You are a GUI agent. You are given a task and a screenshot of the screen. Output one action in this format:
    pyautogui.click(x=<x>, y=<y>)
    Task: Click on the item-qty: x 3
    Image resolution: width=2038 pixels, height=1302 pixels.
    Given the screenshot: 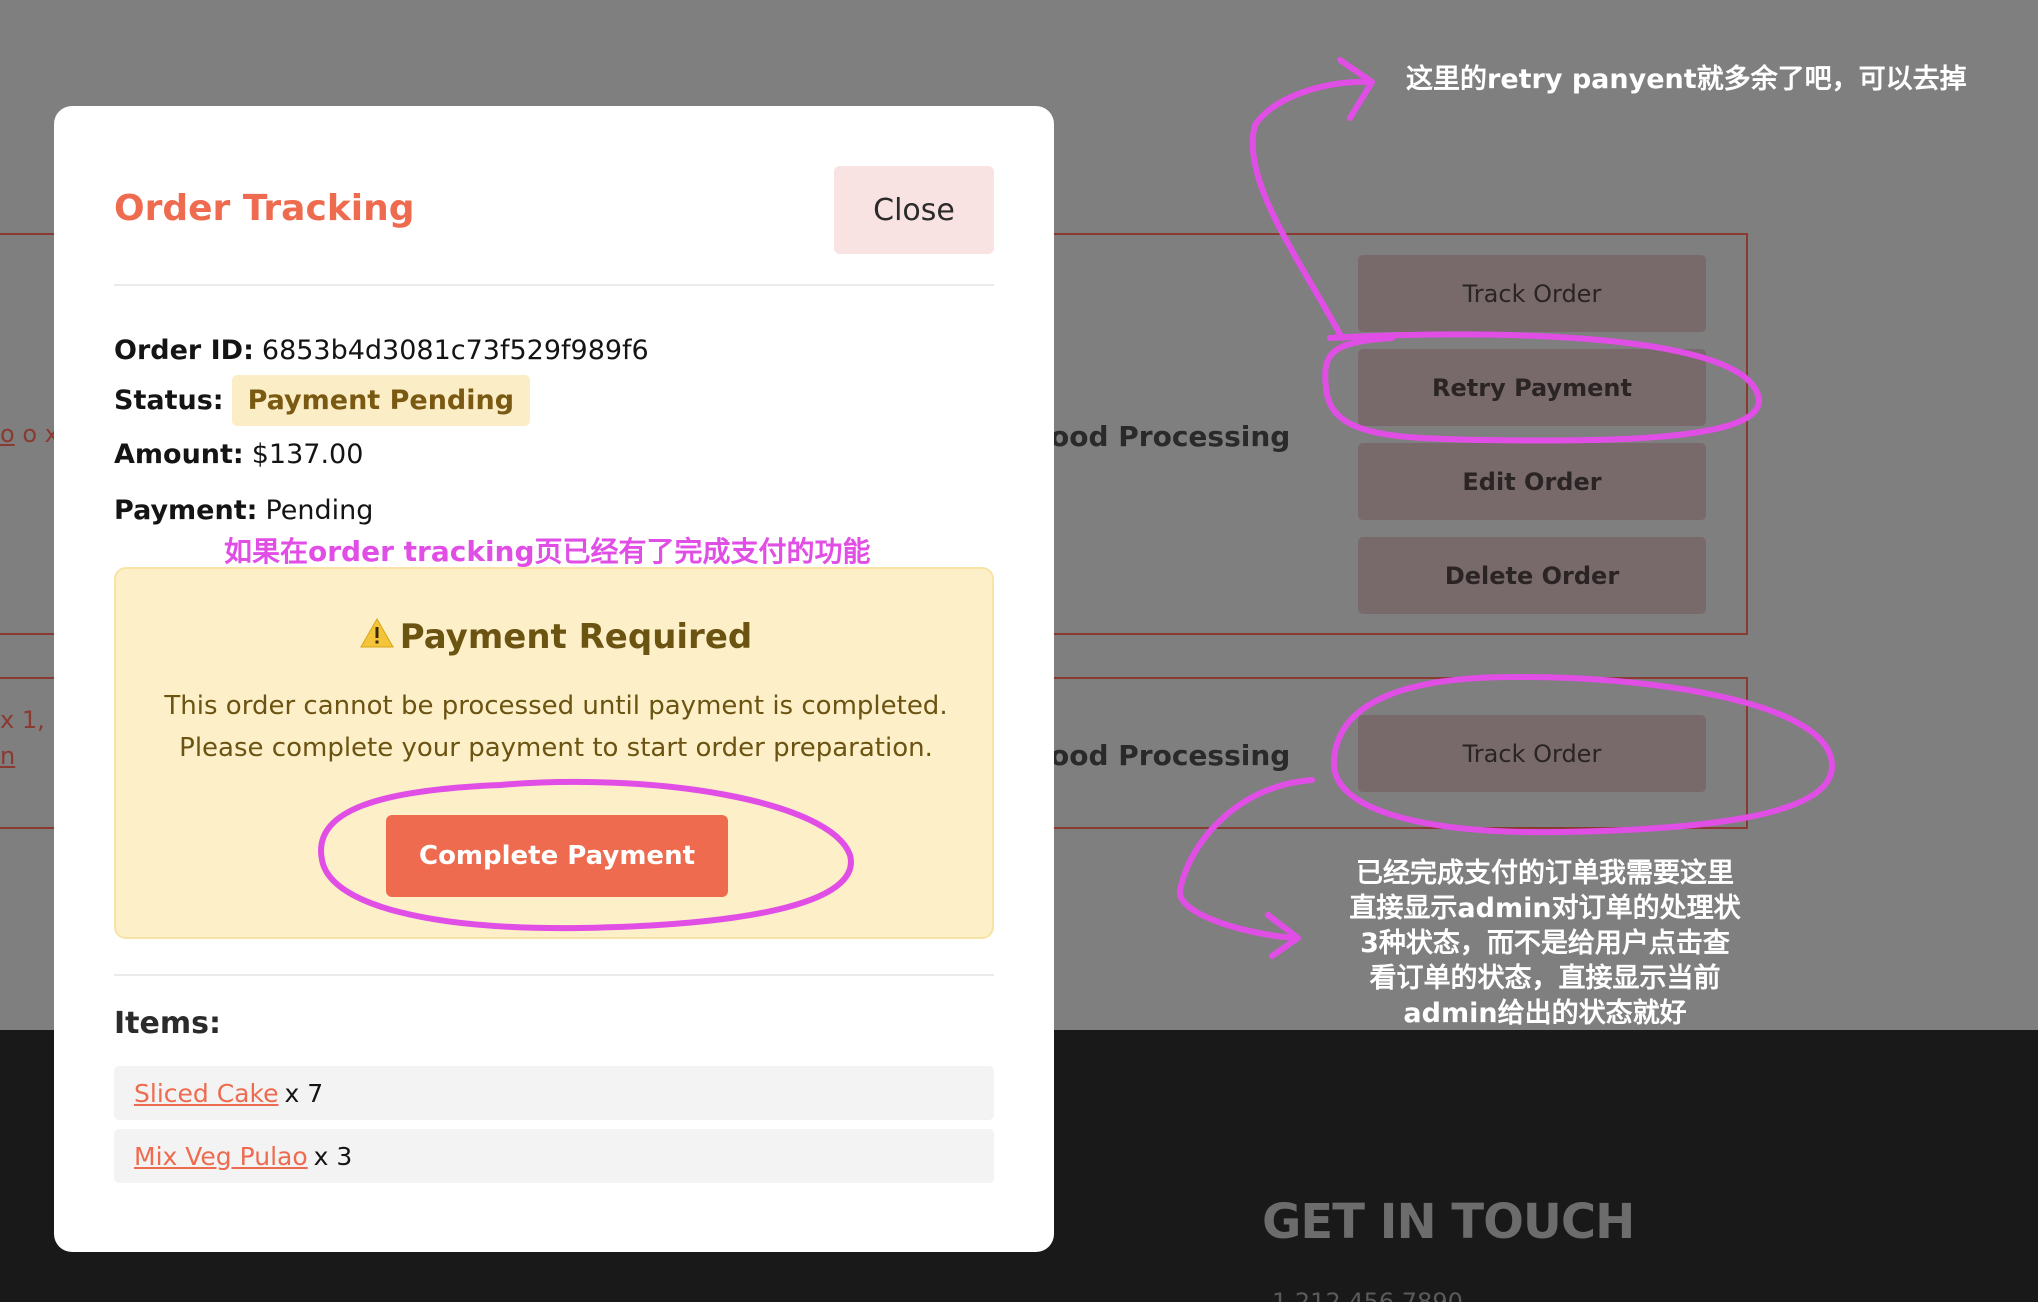 What is the action you would take?
    pyautogui.click(x=333, y=1156)
    